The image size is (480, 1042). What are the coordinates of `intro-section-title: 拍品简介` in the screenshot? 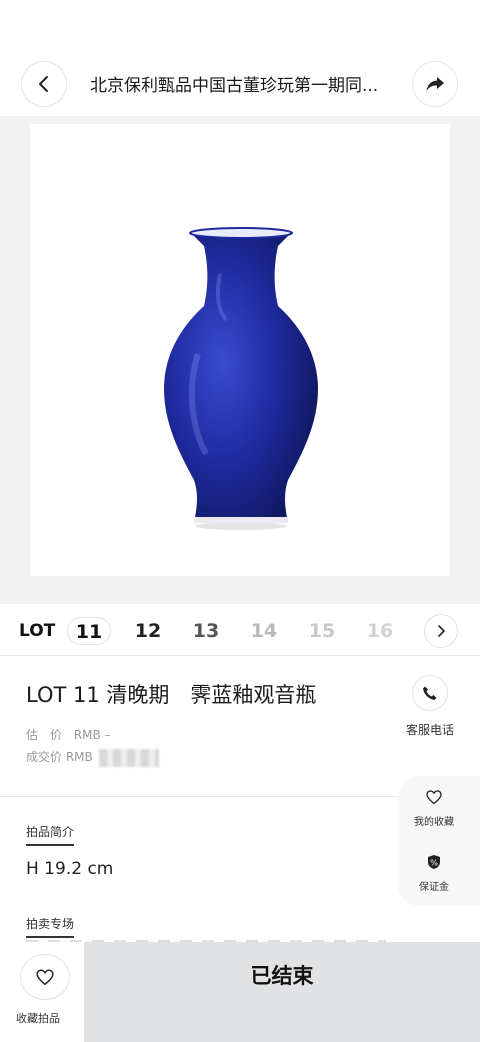 It's located at (50, 834).